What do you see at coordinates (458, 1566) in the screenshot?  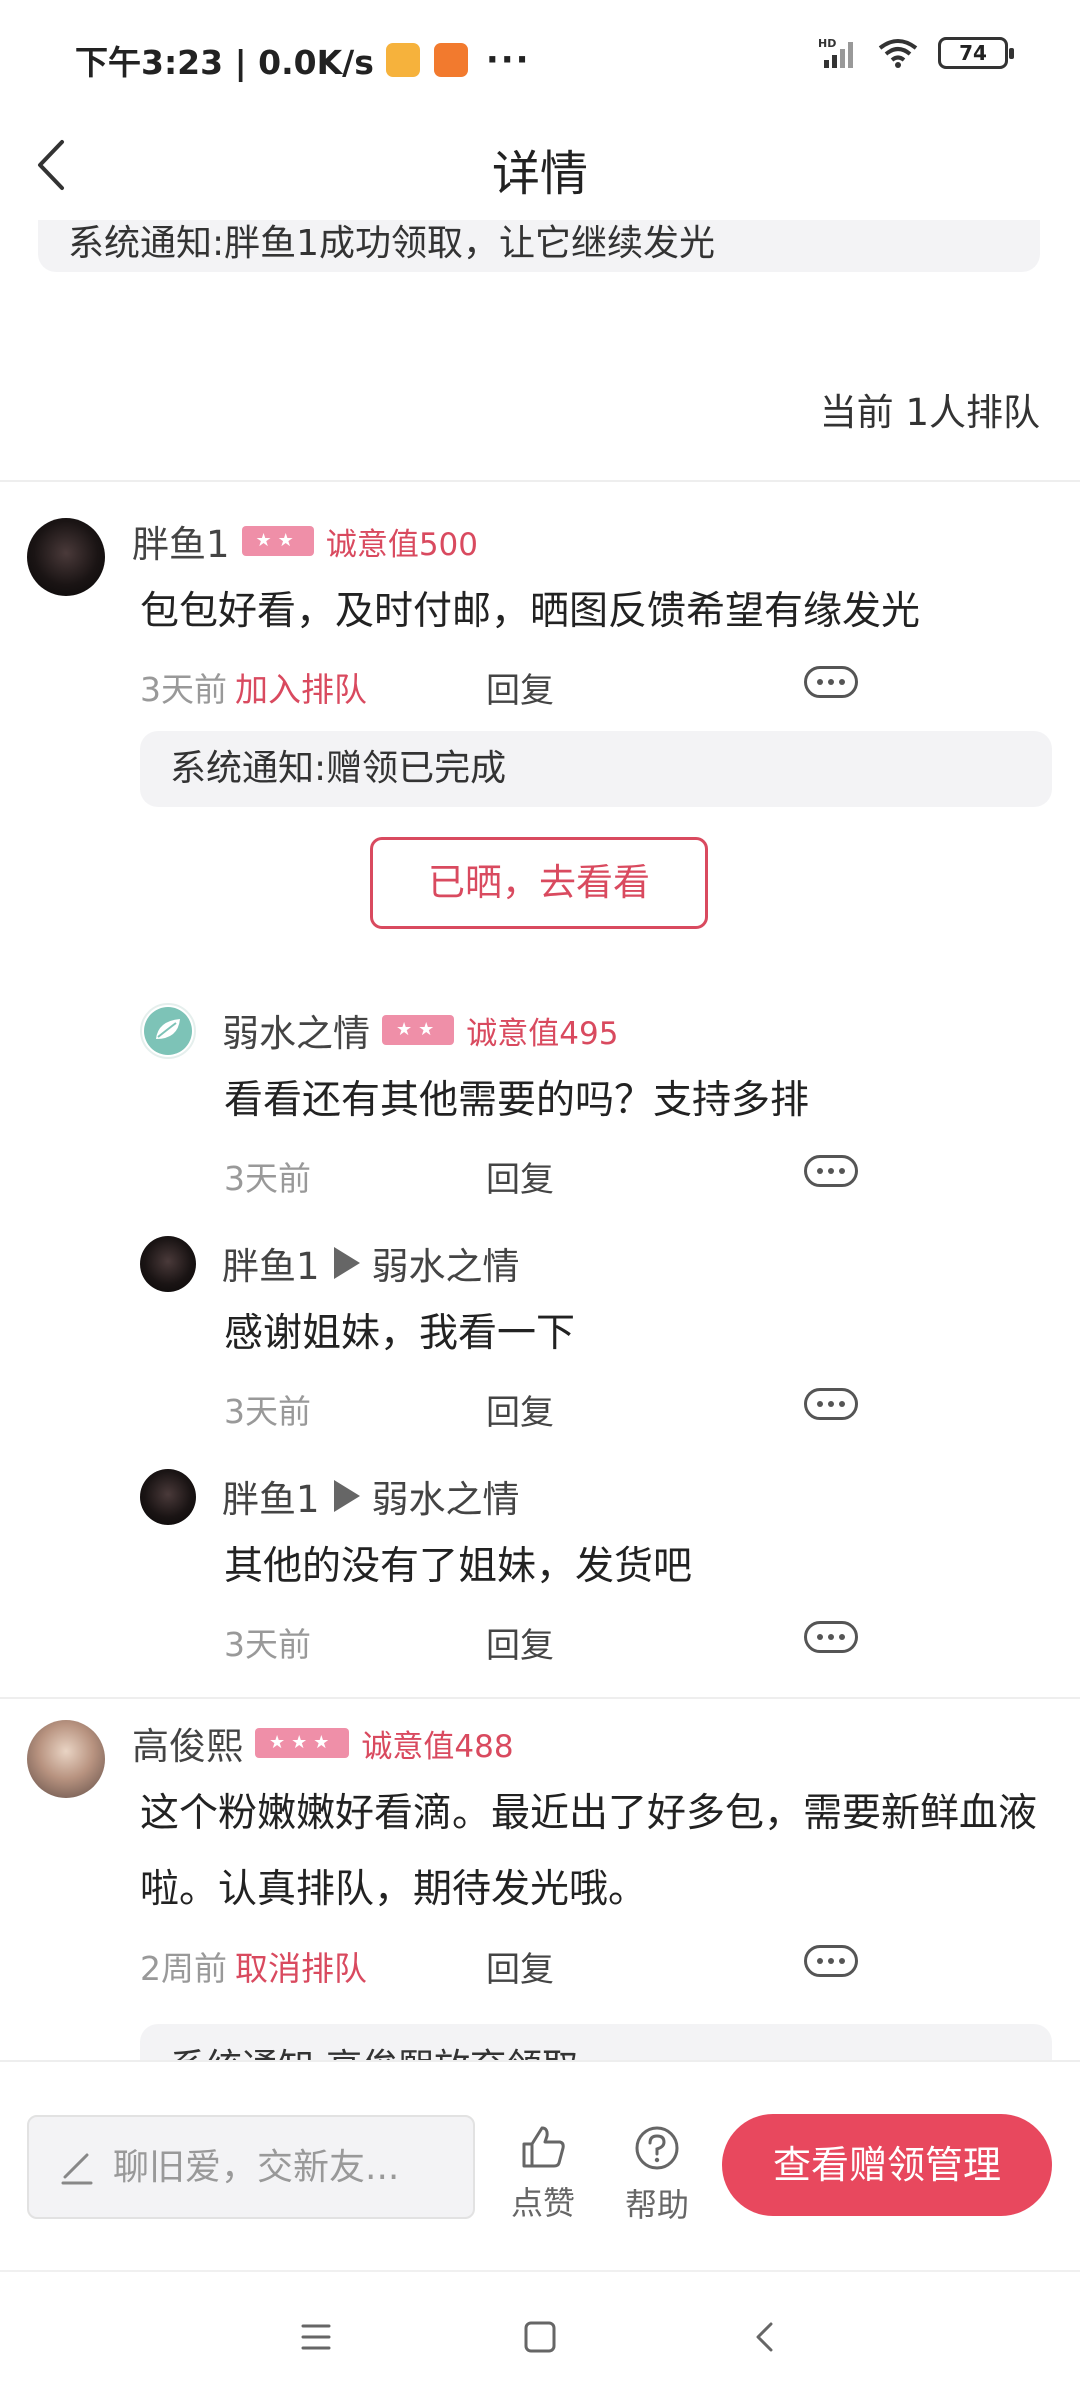 I see `reply-text: 其他的没有了姐妹，发货吧` at bounding box center [458, 1566].